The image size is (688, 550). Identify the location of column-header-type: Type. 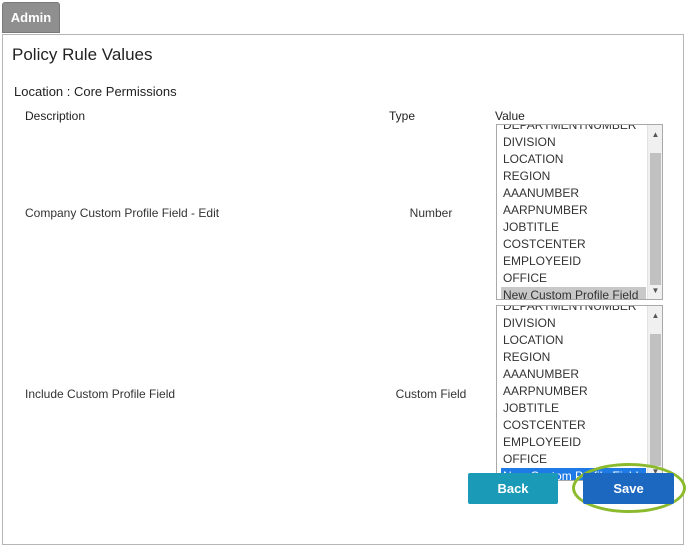
(402, 116).